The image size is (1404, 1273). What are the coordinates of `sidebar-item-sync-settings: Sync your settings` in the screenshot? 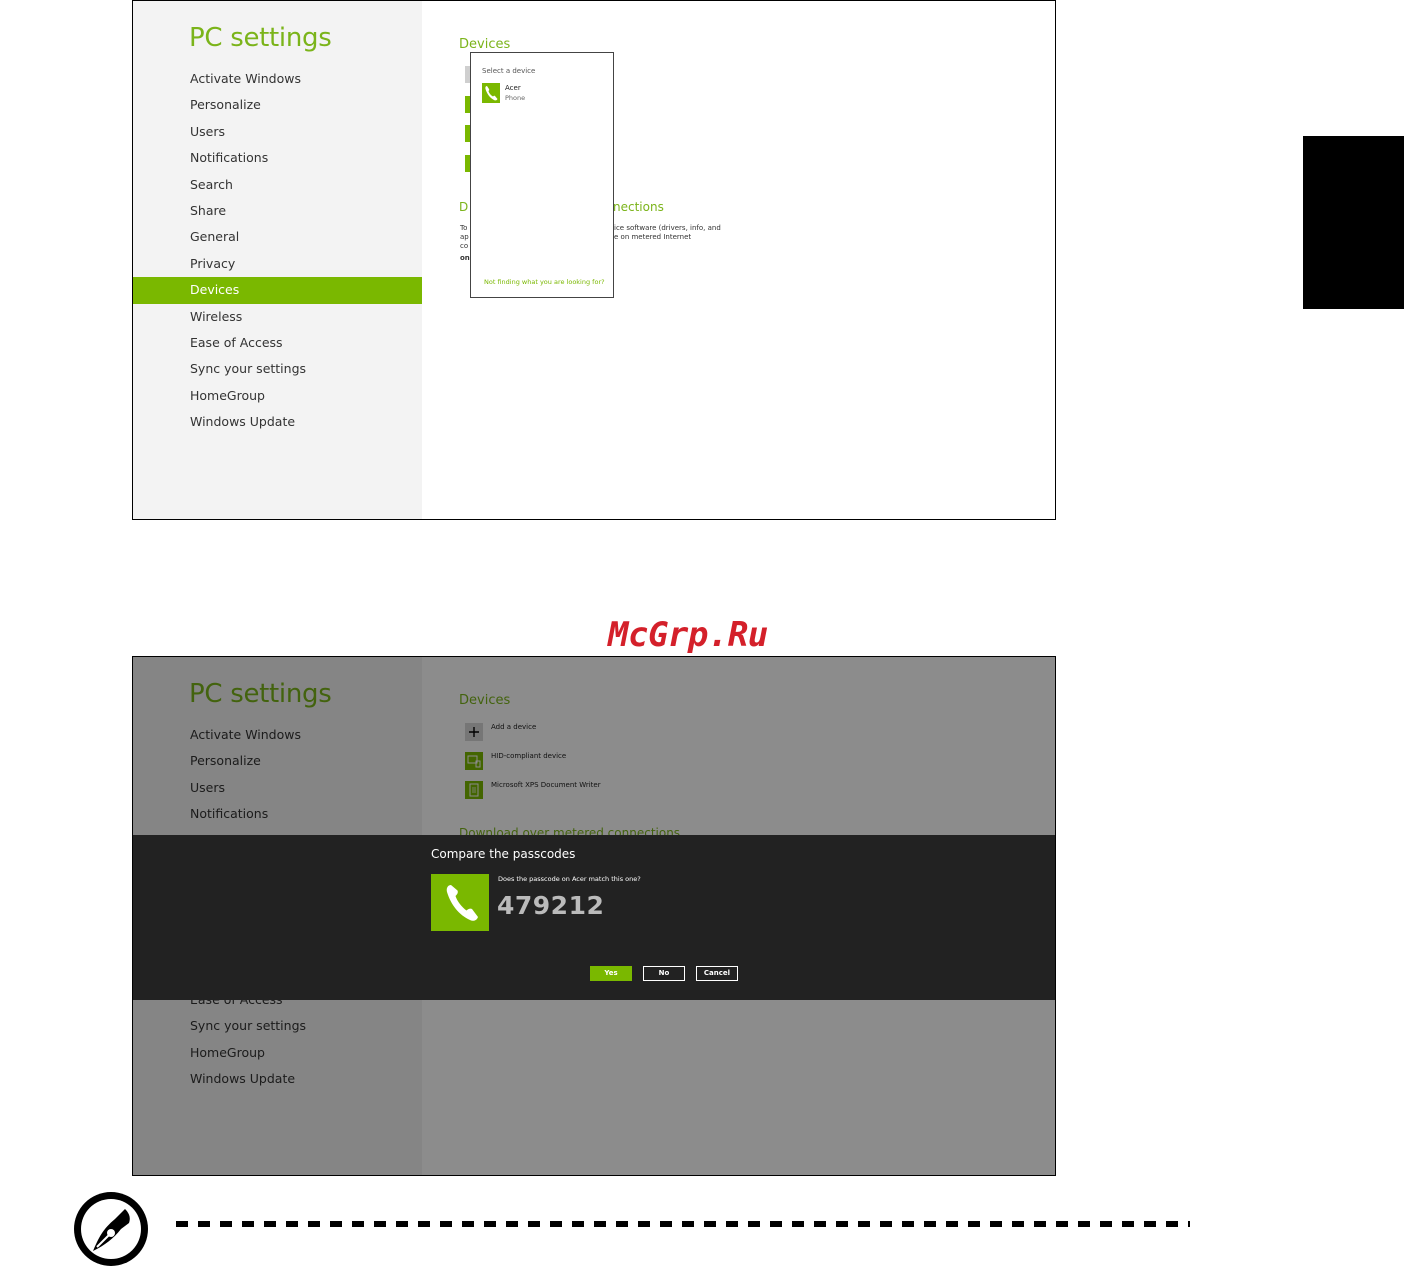 It's located at (277, 369).